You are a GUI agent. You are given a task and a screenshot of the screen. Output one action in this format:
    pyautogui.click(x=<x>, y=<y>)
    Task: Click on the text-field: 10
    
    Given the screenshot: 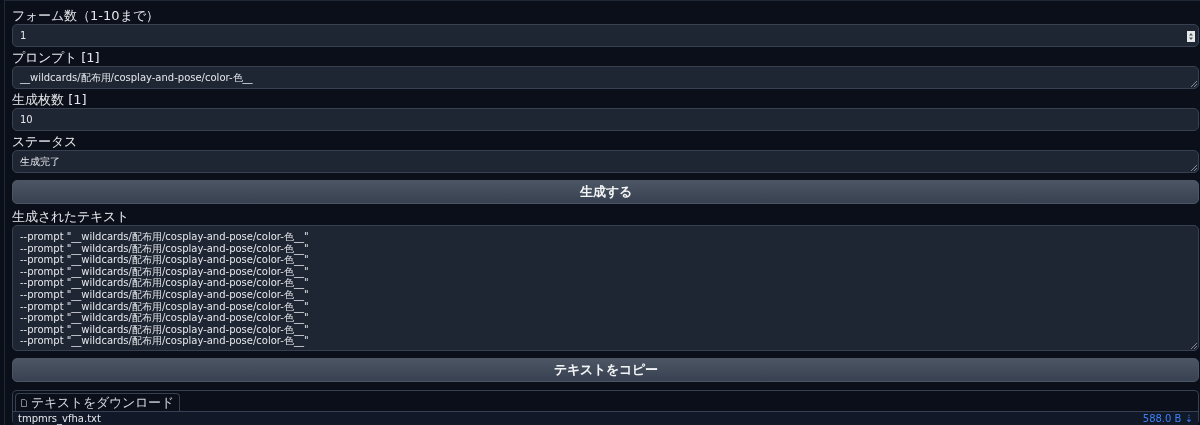 What is the action you would take?
    pyautogui.click(x=605, y=119)
    